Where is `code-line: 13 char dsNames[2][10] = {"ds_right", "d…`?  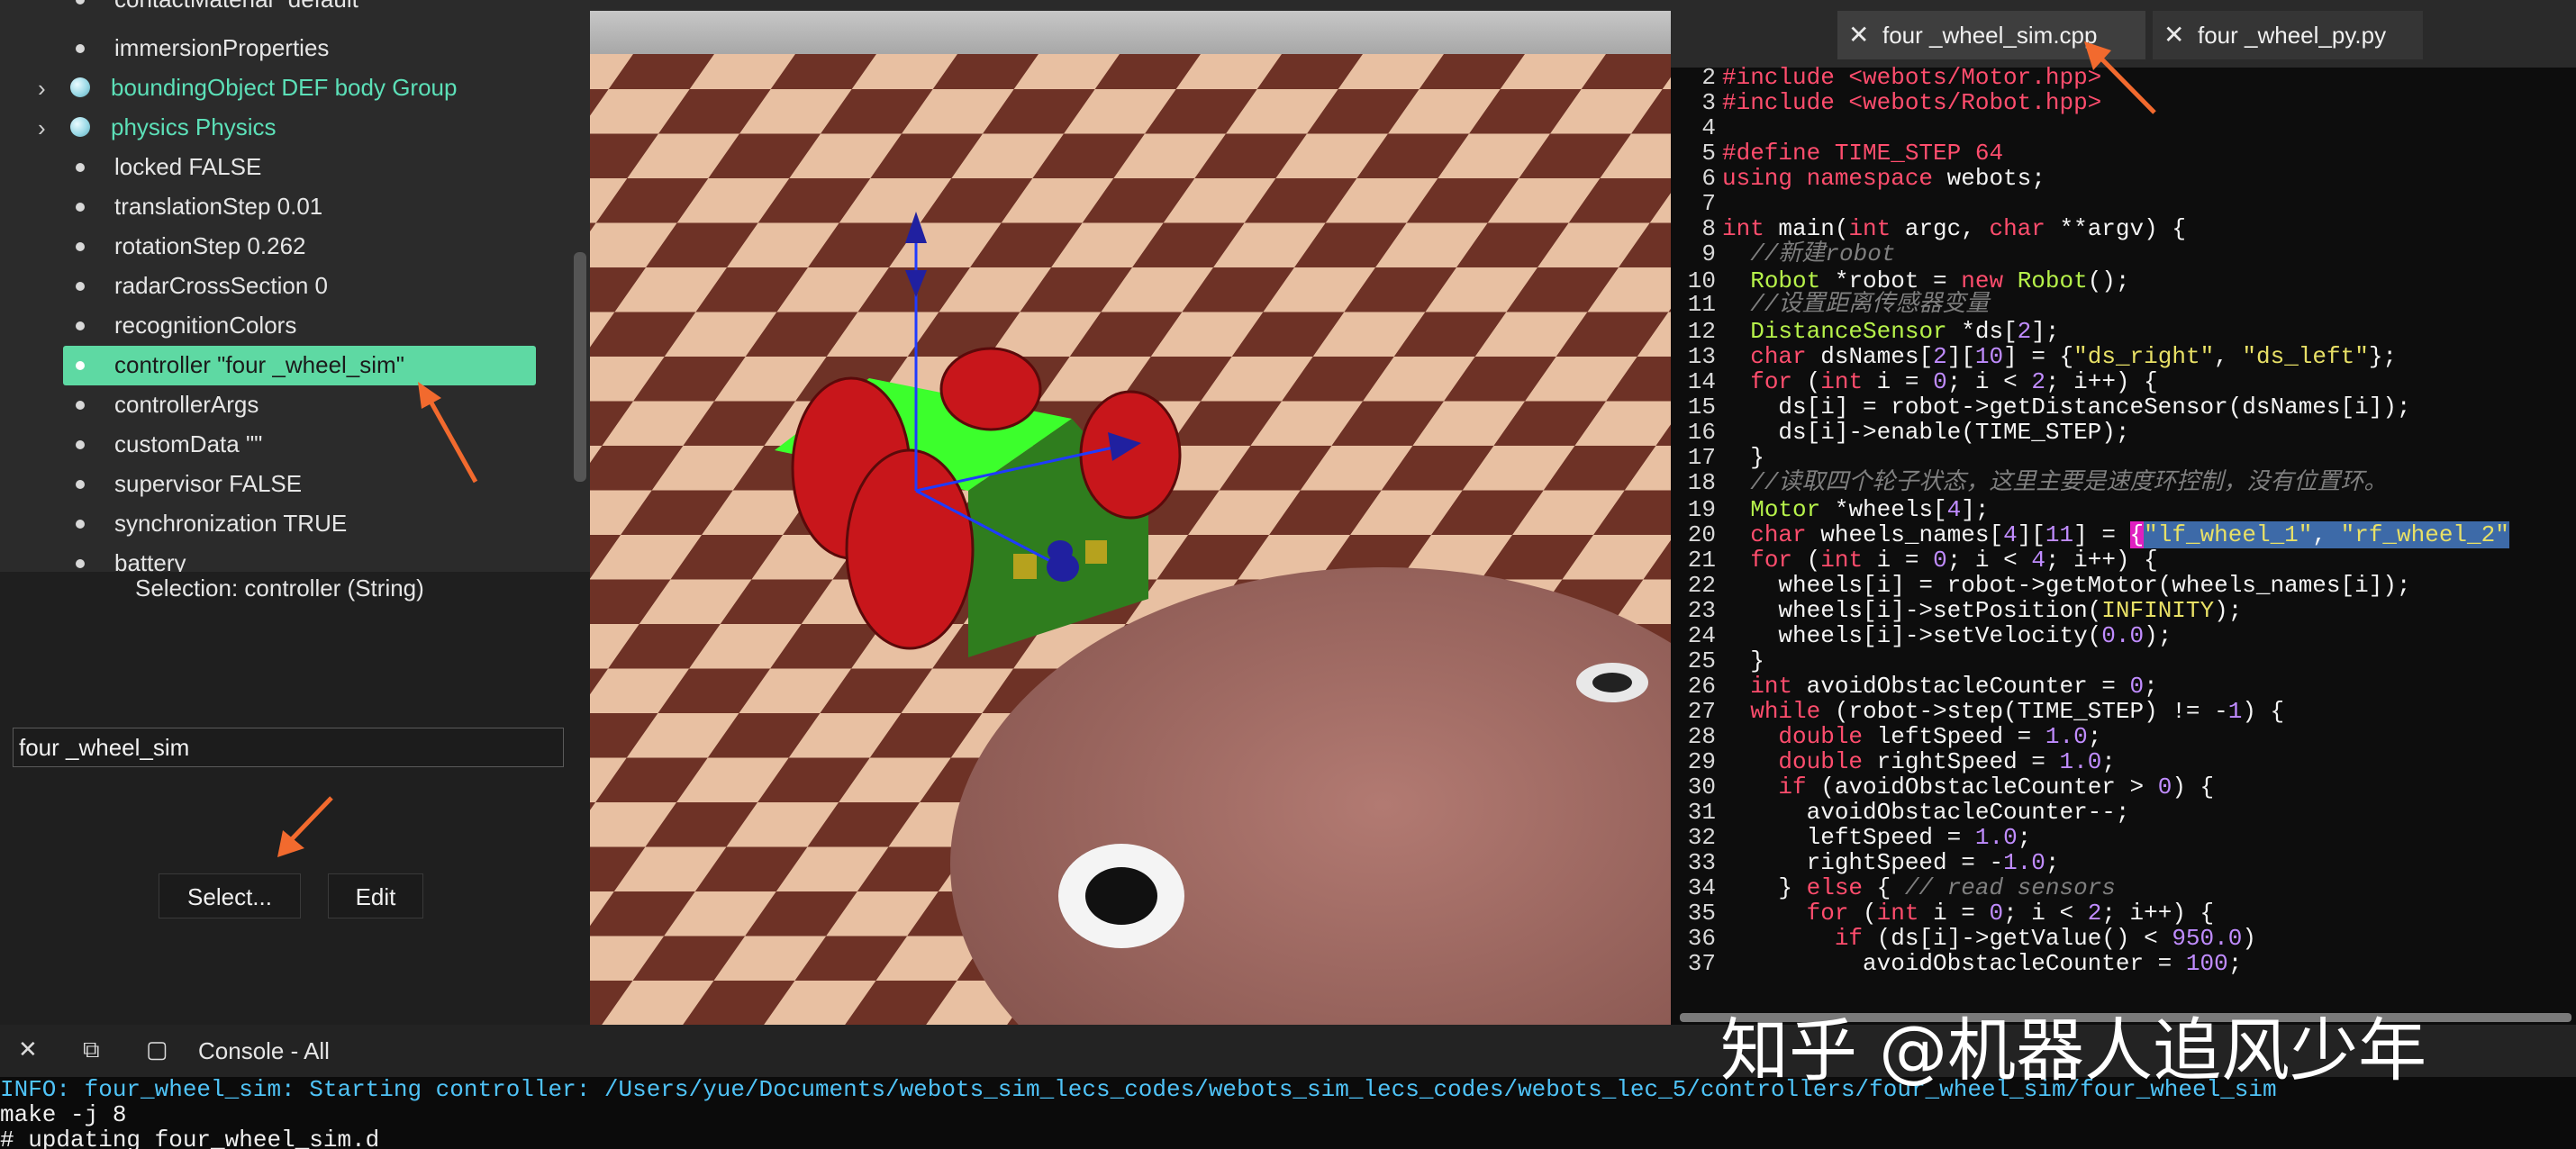 code-line: 13 char dsNames[2][10] = {"ds_right", "d… is located at coordinates (2043, 357).